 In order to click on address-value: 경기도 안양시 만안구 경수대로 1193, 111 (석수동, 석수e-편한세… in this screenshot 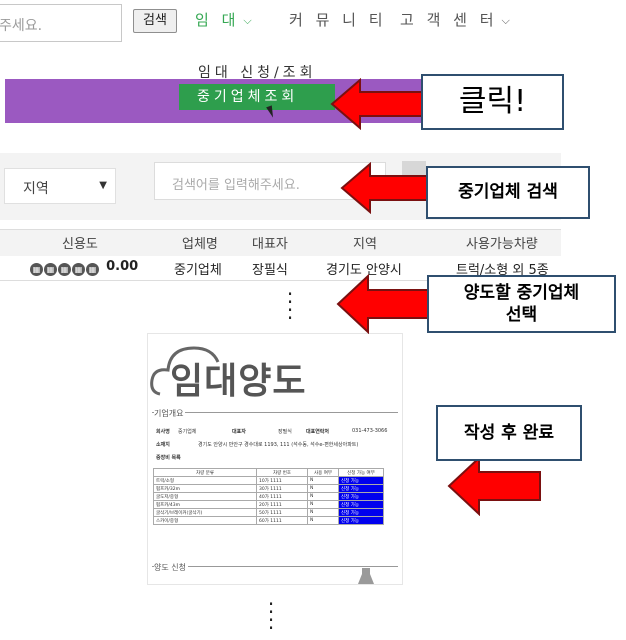, I will do `click(278, 445)`.